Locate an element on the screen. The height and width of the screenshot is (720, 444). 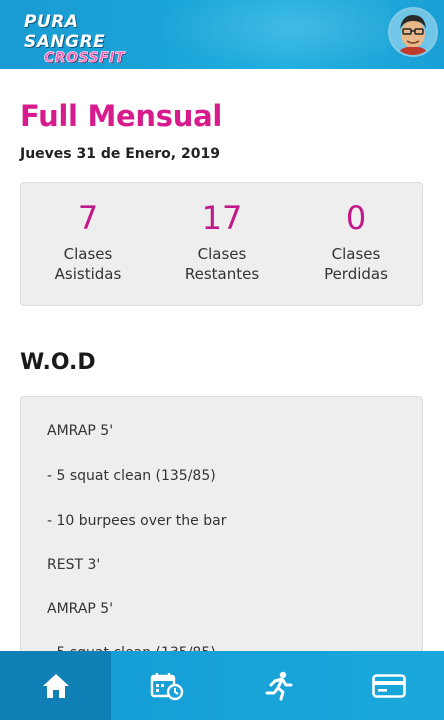
stat-attended: 7 Clases Asistidas is located at coordinates (88, 245).